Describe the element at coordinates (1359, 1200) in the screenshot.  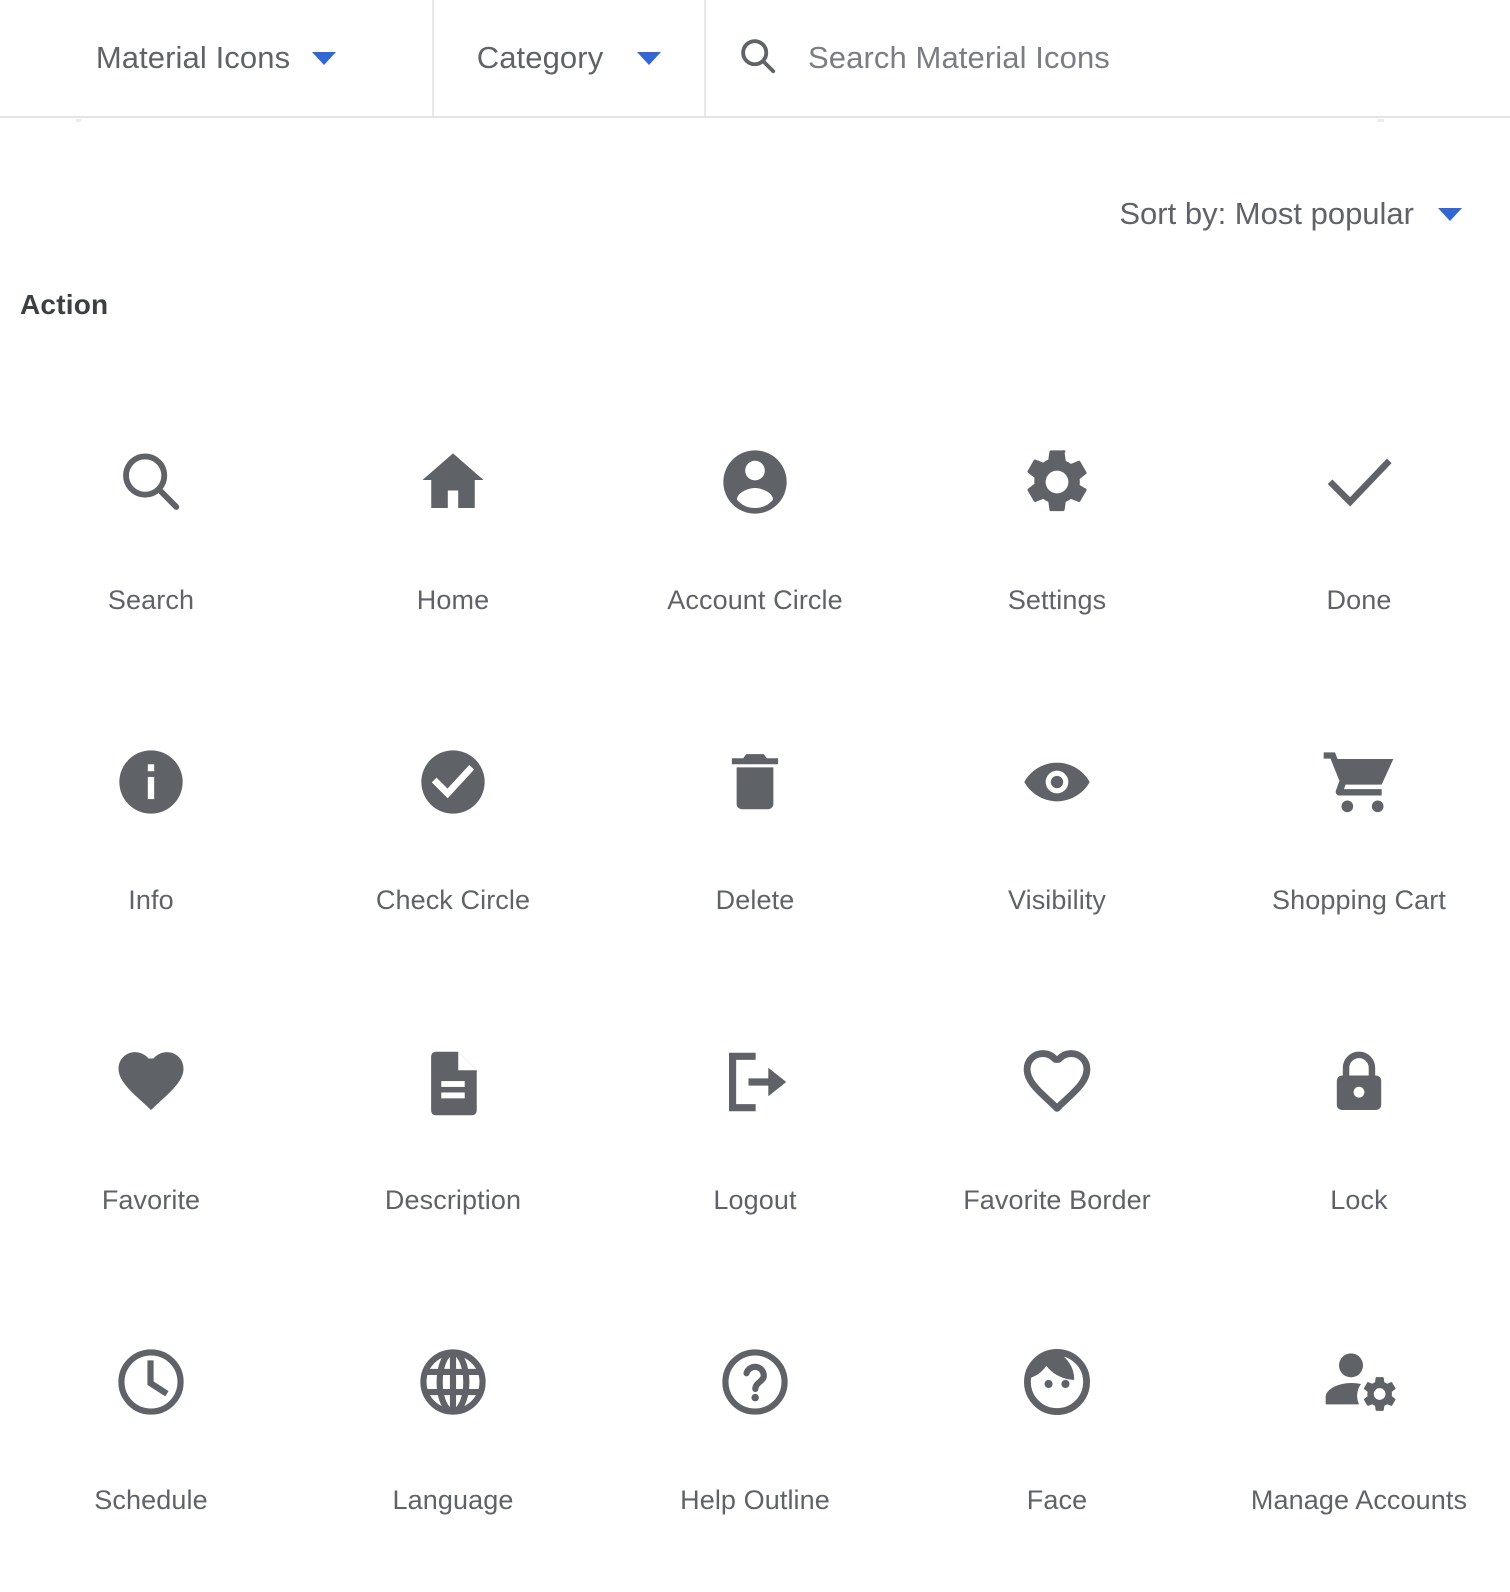
I see `icon-label: Lock` at that location.